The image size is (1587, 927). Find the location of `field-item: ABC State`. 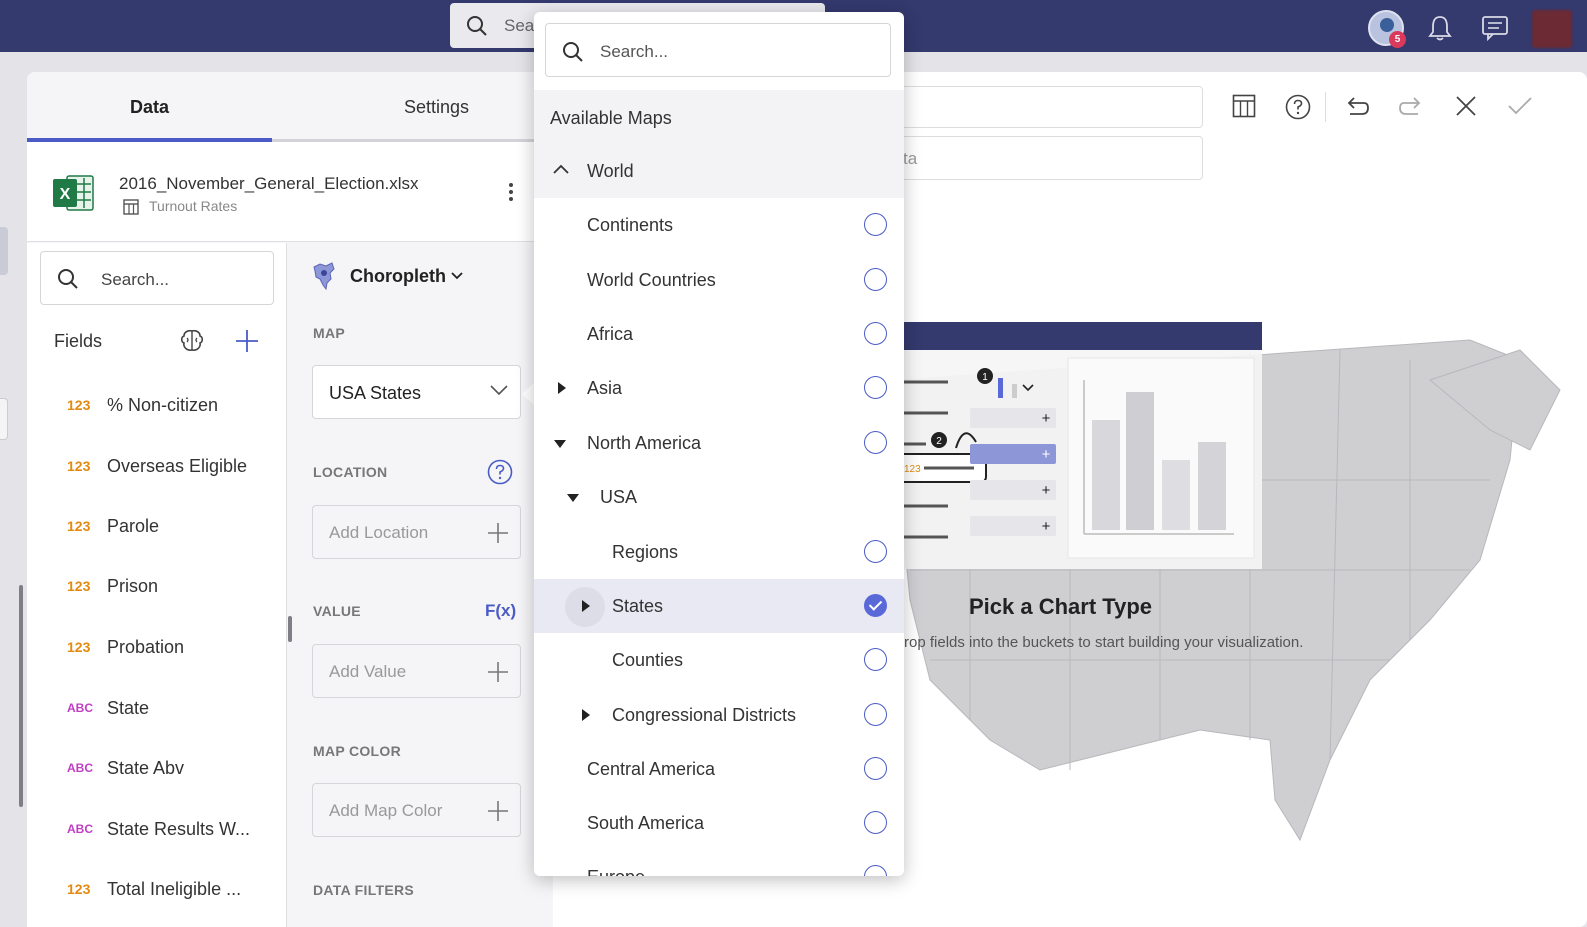

field-item: ABC State is located at coordinates (108, 708).